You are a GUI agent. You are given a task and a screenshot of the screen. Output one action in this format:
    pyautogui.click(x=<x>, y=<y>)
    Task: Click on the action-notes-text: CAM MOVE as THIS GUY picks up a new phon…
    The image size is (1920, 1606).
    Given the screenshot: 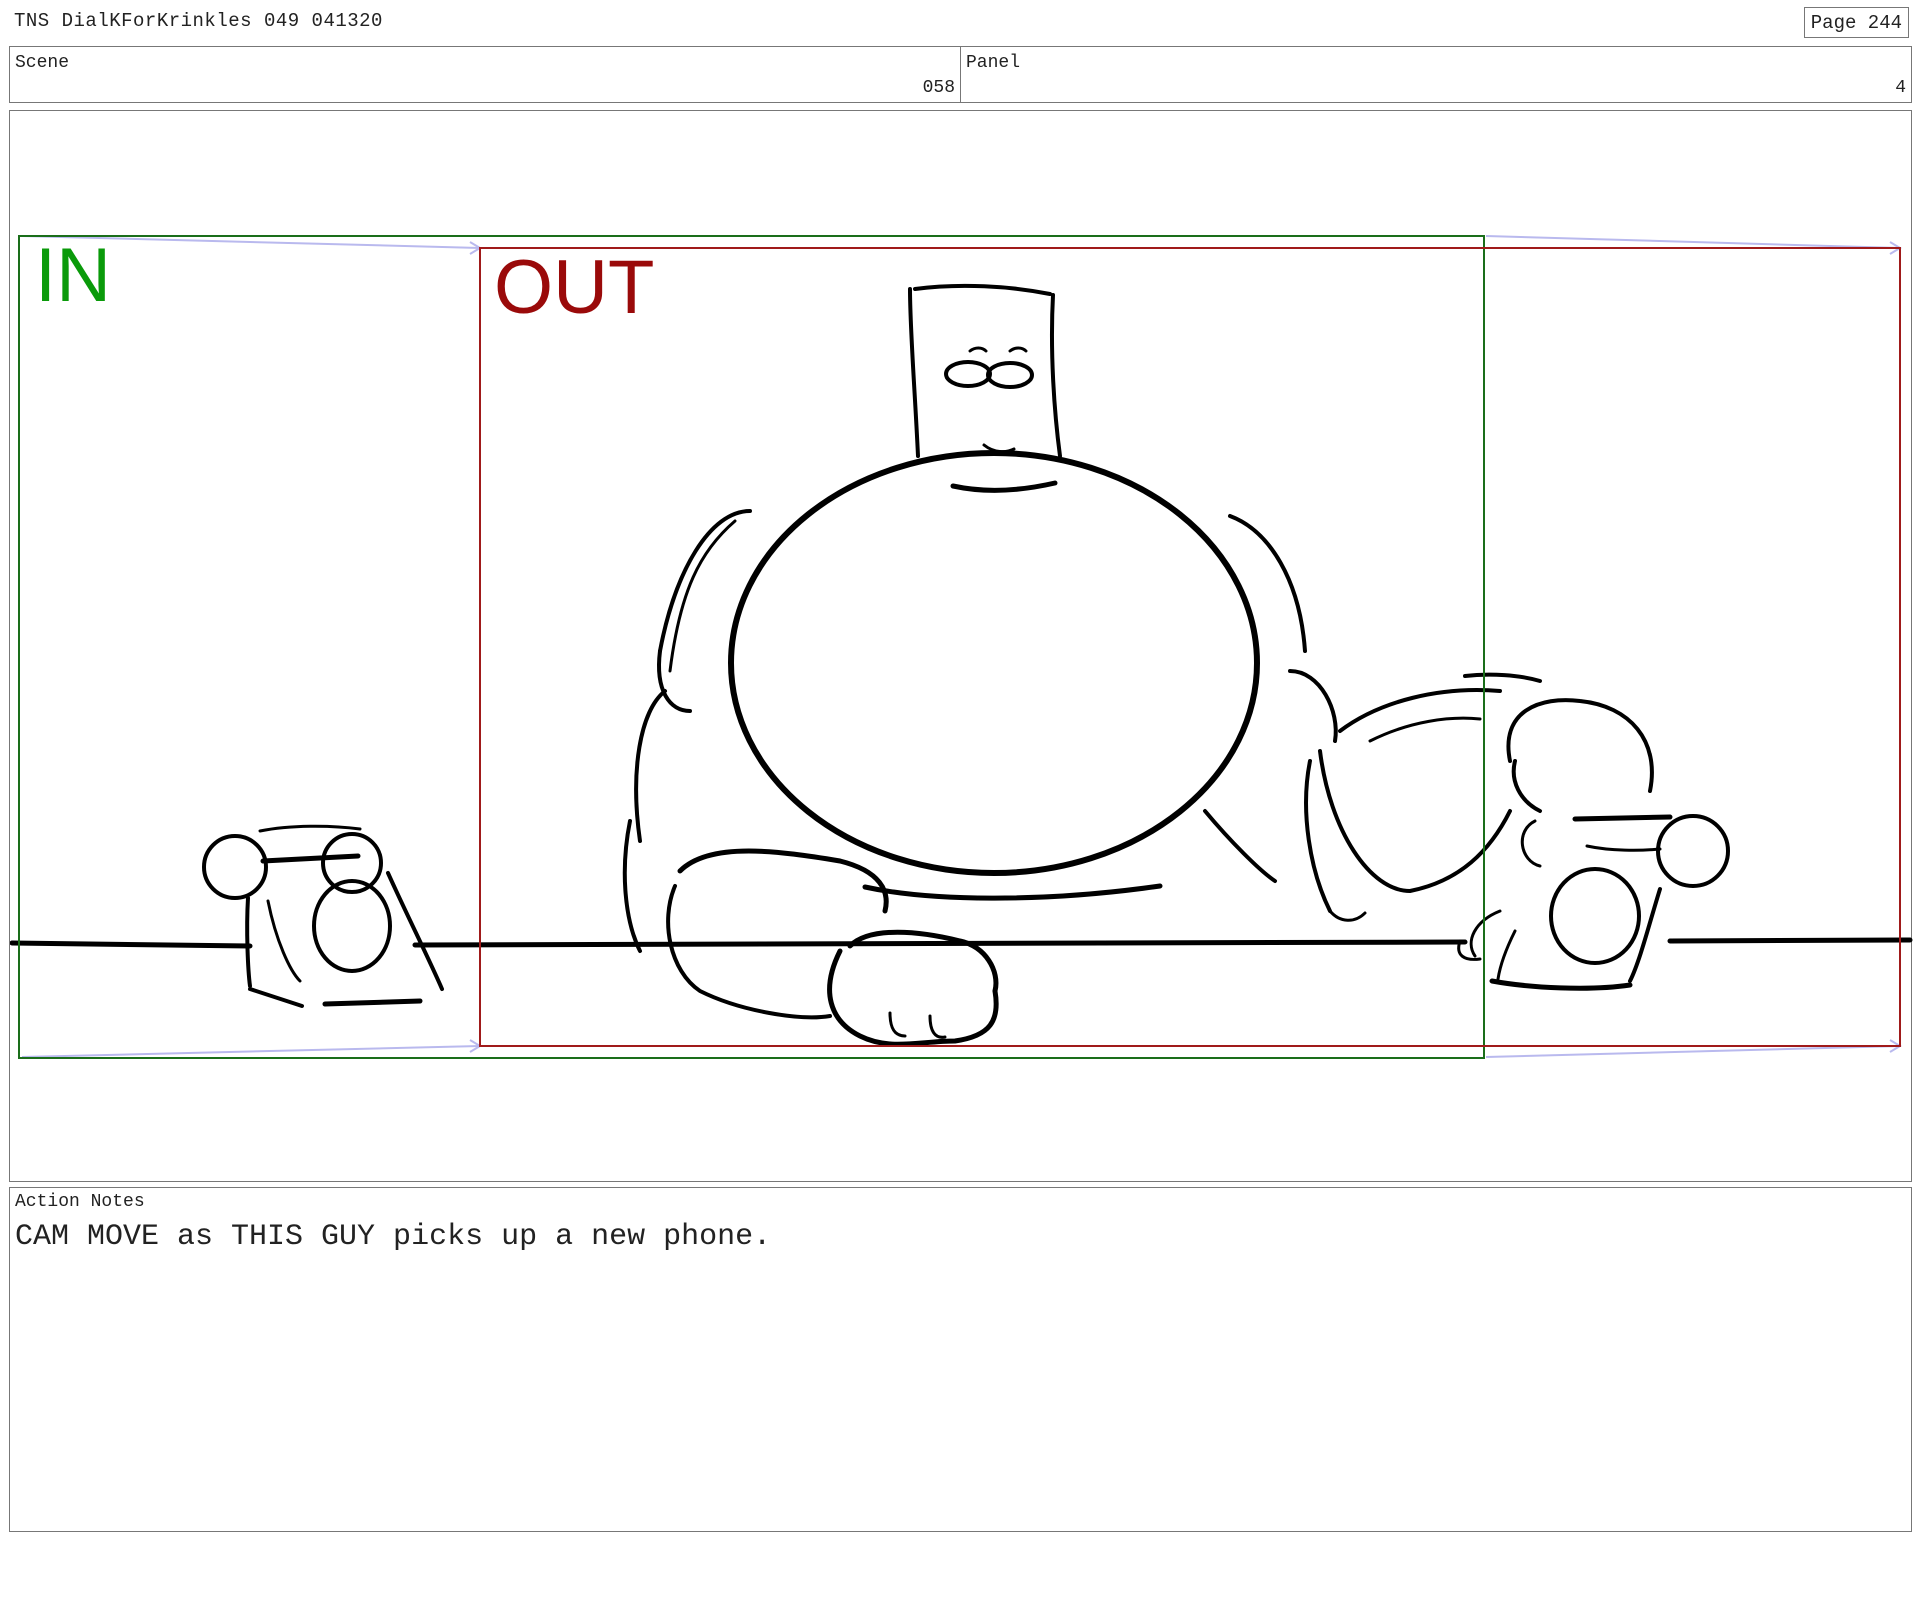 What is the action you would take?
    pyautogui.click(x=393, y=1237)
    